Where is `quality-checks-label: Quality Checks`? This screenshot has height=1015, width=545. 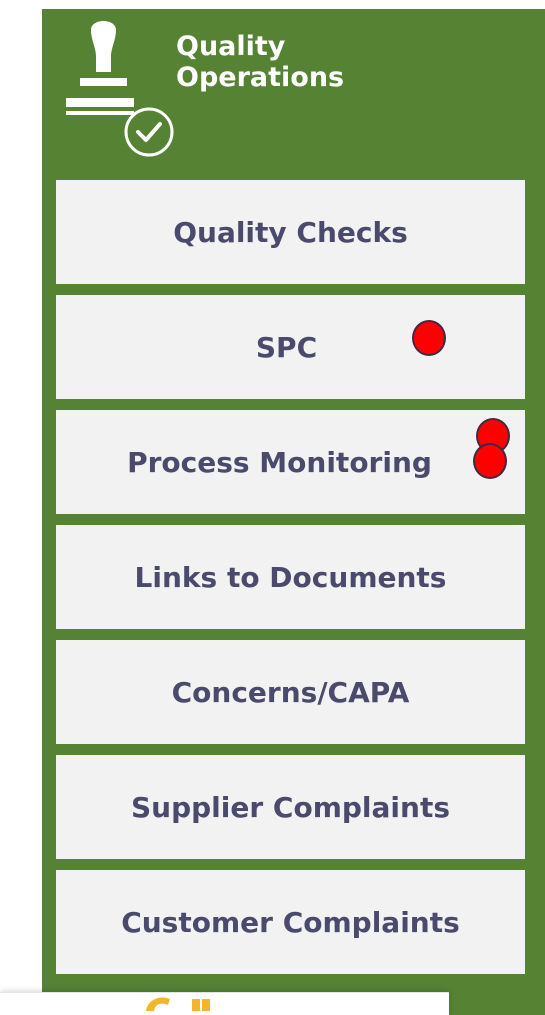 quality-checks-label: Quality Checks is located at coordinates (290, 232).